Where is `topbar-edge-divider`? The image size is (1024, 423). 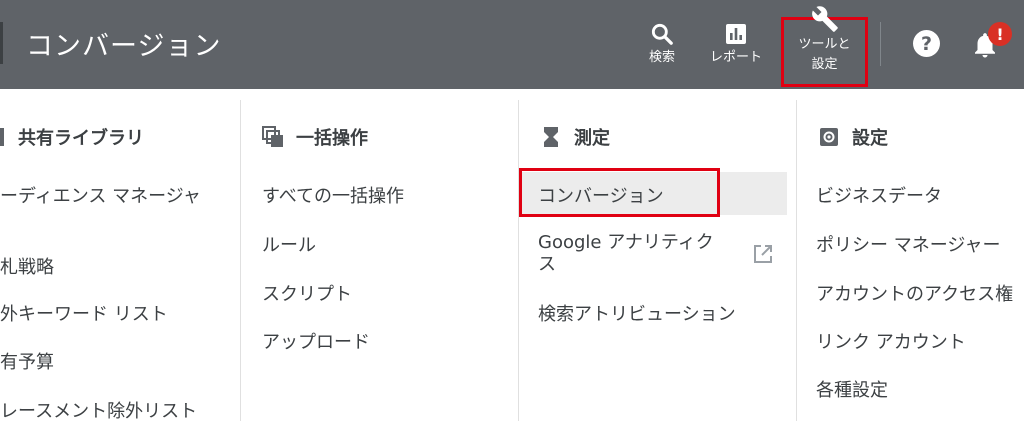 topbar-edge-divider is located at coordinates (1, 43).